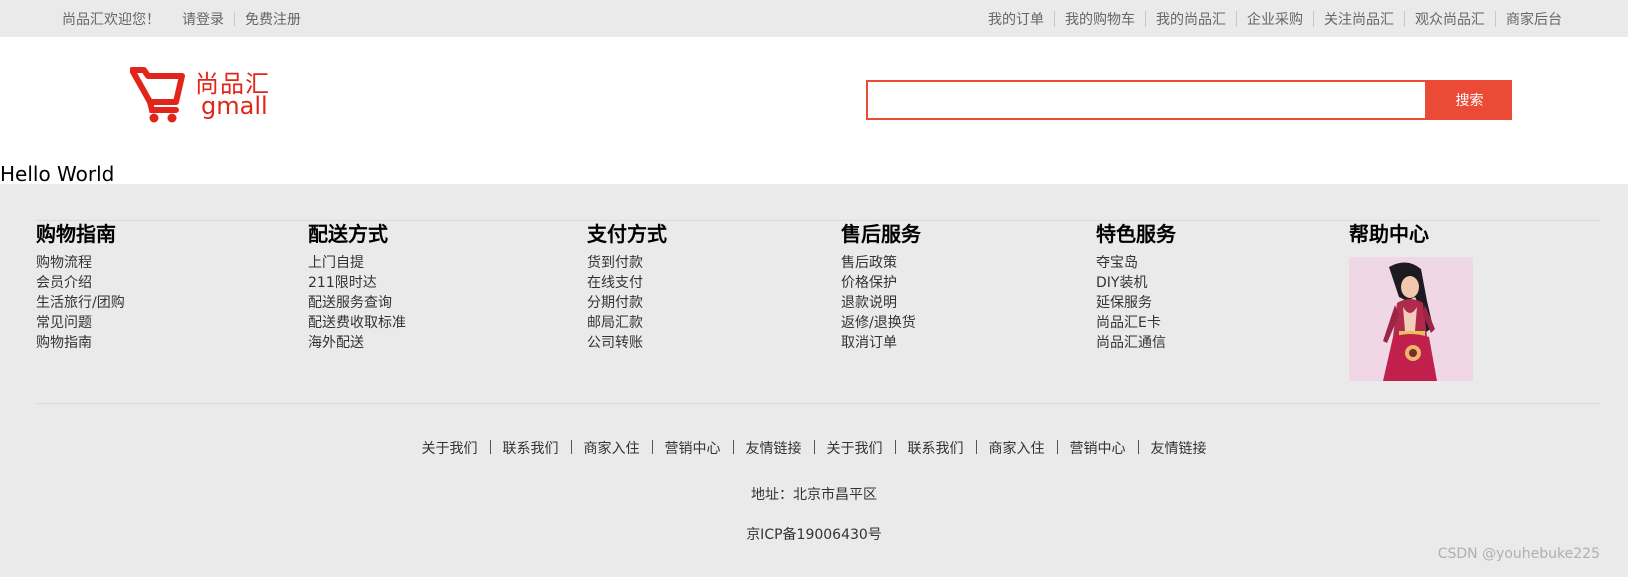  Describe the element at coordinates (1359, 19) in the screenshot. I see `nav-follow: 关注尚品汇` at that location.